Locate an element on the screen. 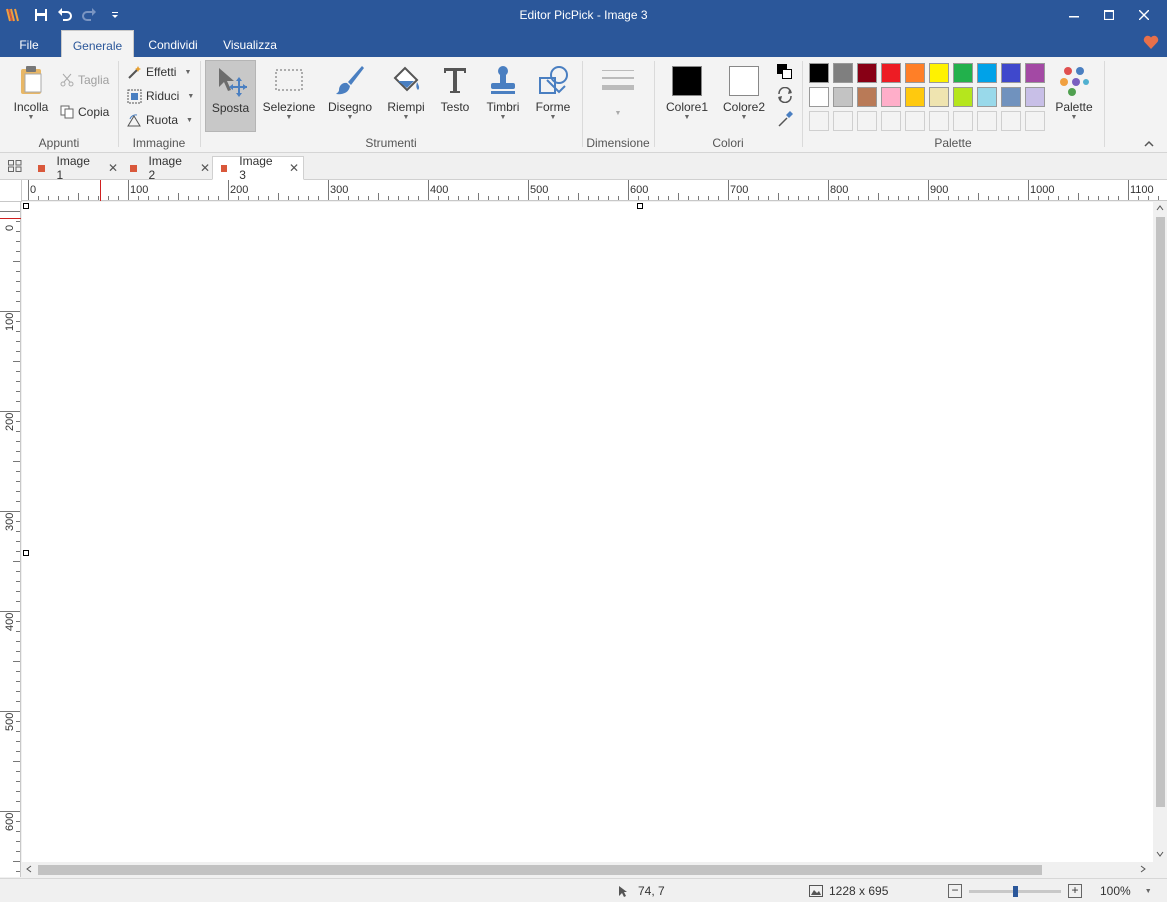 The height and width of the screenshot is (902, 1167). zoom-slider-thumb is located at coordinates (1015, 891).